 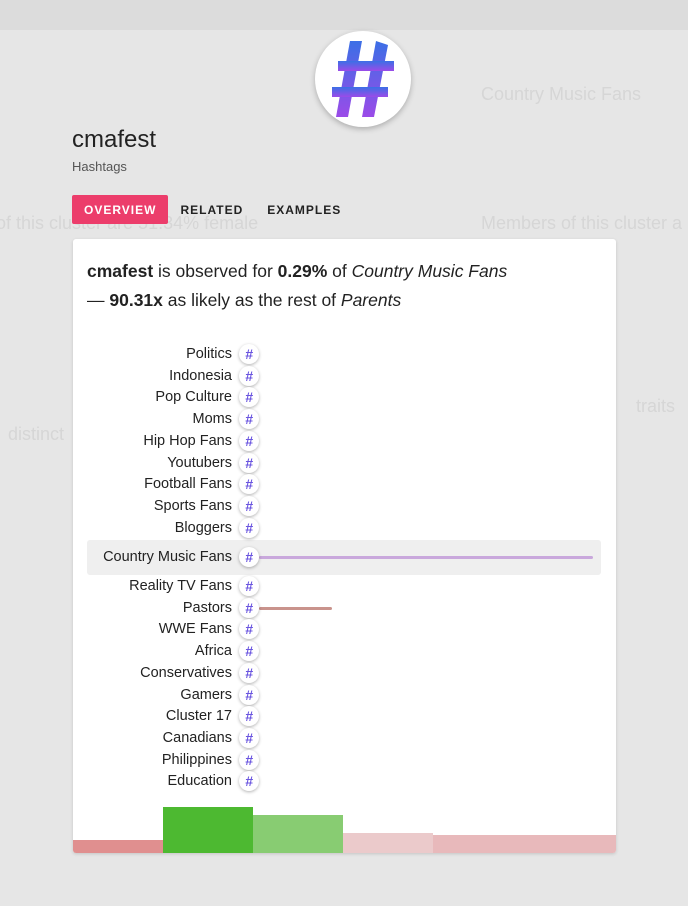 What do you see at coordinates (215, 271) in the screenshot?
I see `headline-text: is observed for` at bounding box center [215, 271].